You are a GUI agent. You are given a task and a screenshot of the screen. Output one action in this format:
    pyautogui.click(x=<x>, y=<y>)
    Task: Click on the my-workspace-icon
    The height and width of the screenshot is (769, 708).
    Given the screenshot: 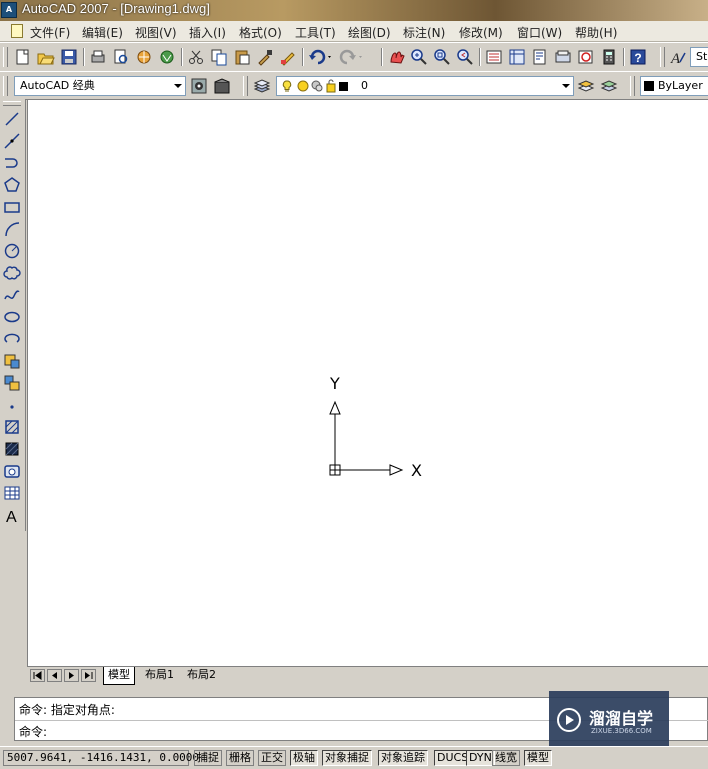 What is the action you would take?
    pyautogui.click(x=222, y=86)
    